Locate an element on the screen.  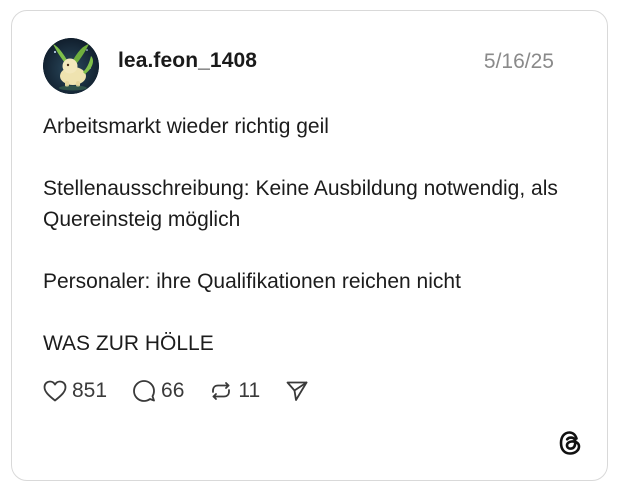
repost-icon is located at coordinates (221, 391).